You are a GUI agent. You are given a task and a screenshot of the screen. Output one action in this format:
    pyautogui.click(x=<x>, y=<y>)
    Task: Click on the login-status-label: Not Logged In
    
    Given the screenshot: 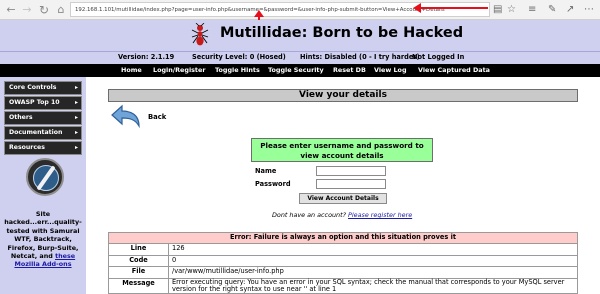 What is the action you would take?
    pyautogui.click(x=438, y=57)
    